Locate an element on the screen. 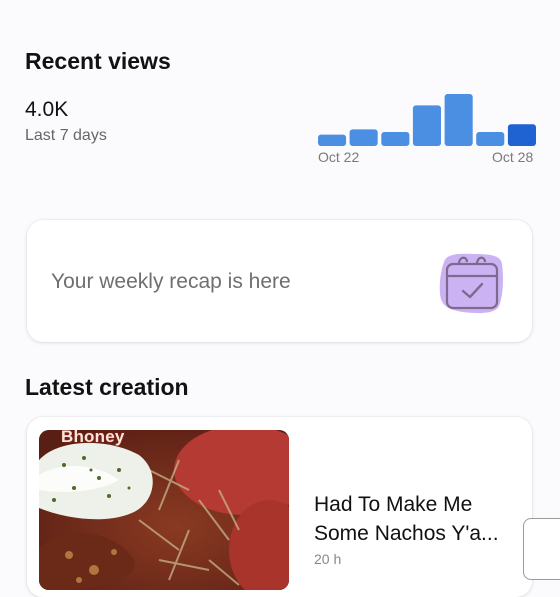  floating-button-frame is located at coordinates (541, 549).